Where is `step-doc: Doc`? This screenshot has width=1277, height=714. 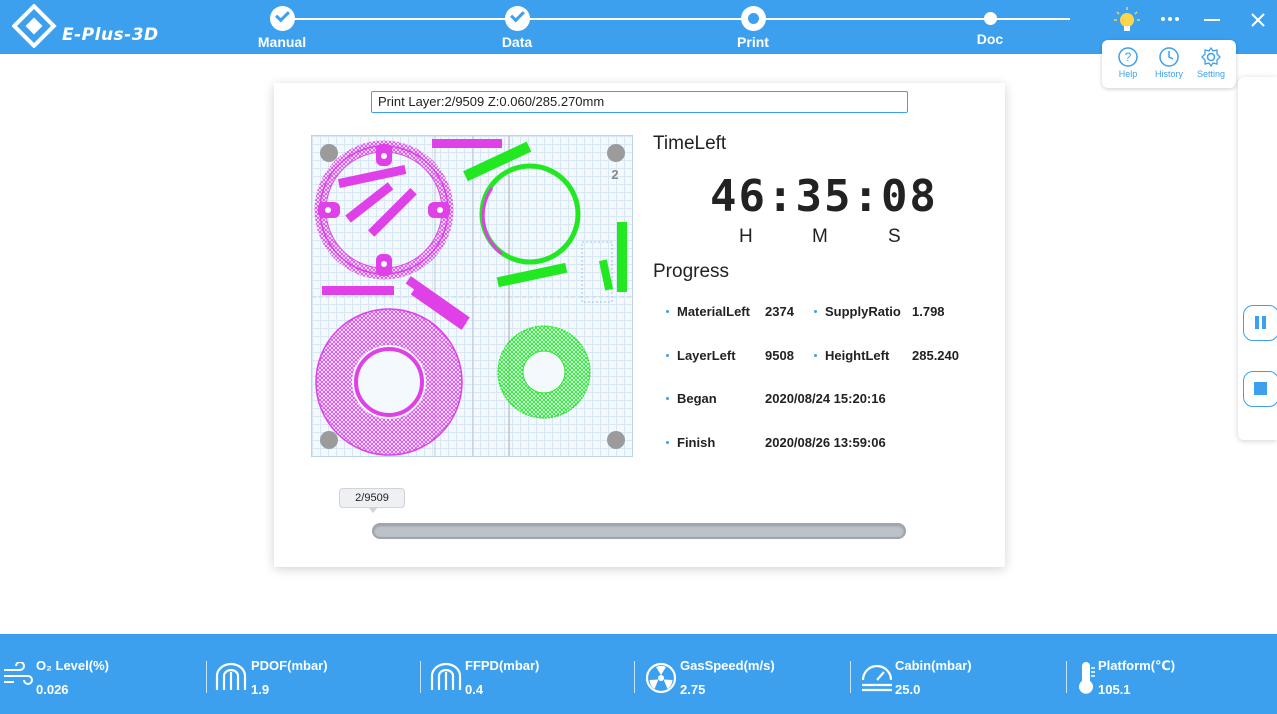 step-doc: Doc is located at coordinates (990, 26).